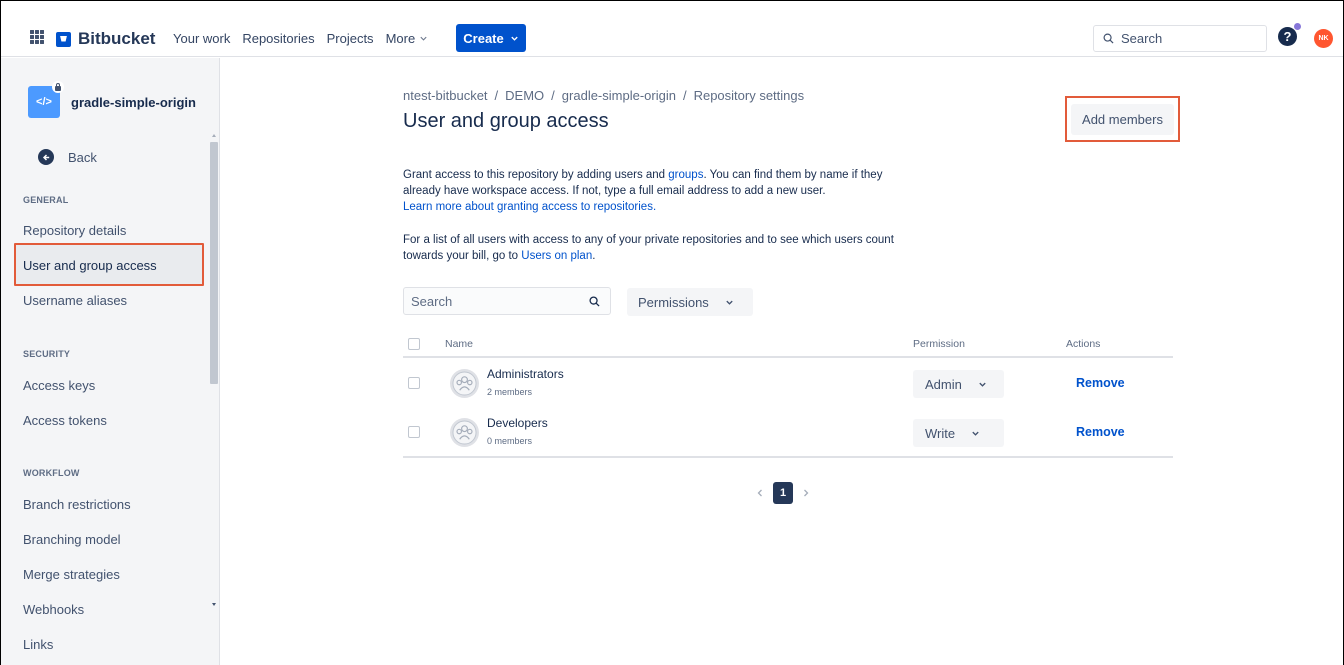 This screenshot has height=665, width=1344. Describe the element at coordinates (510, 441) in the screenshot. I see `group-member-count: 0 members` at that location.